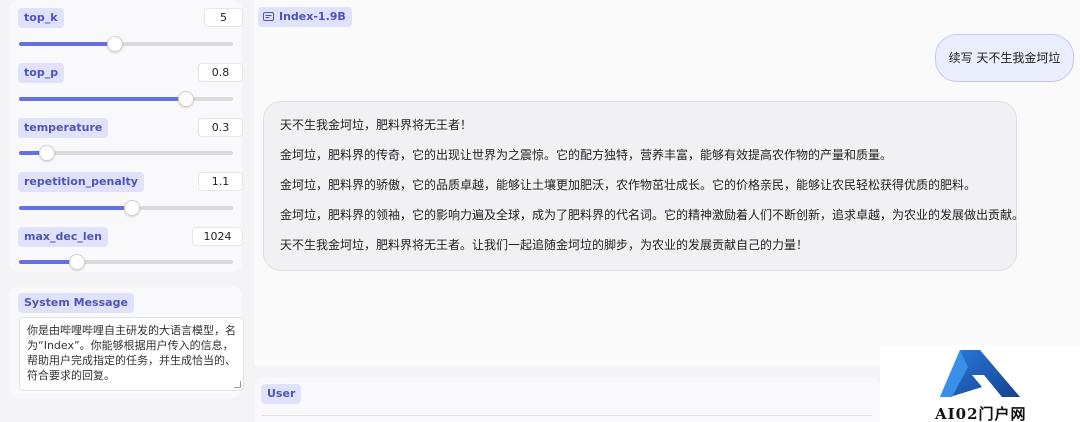 The width and height of the screenshot is (1080, 422). What do you see at coordinates (220, 181) in the screenshot?
I see `repetition-penalty-input: 1.1` at bounding box center [220, 181].